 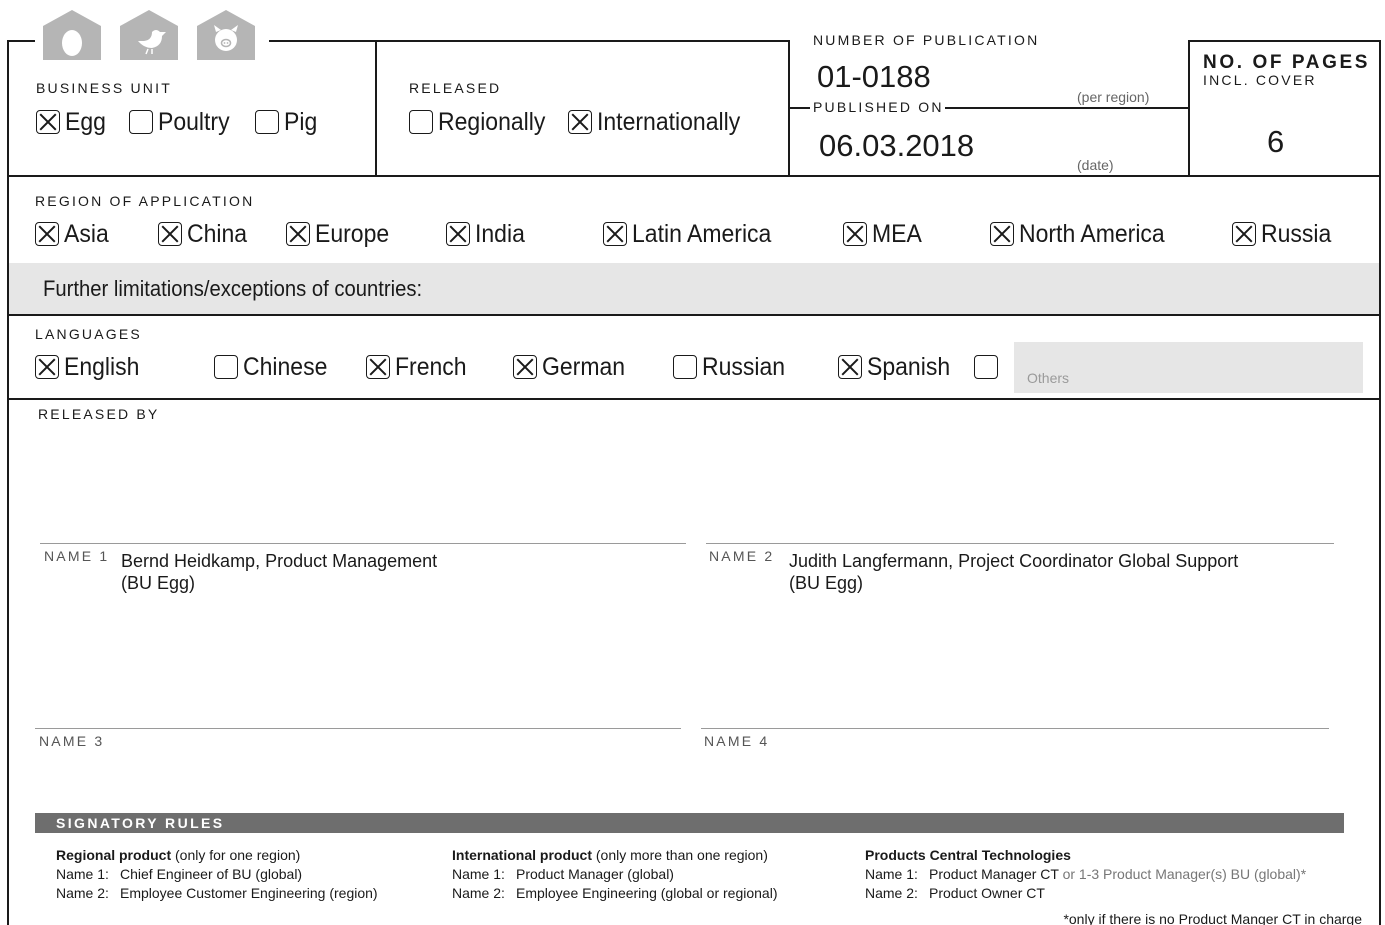 I want to click on central-technologies-rules: Products Central Technologies Name 1, so click(x=1085, y=874).